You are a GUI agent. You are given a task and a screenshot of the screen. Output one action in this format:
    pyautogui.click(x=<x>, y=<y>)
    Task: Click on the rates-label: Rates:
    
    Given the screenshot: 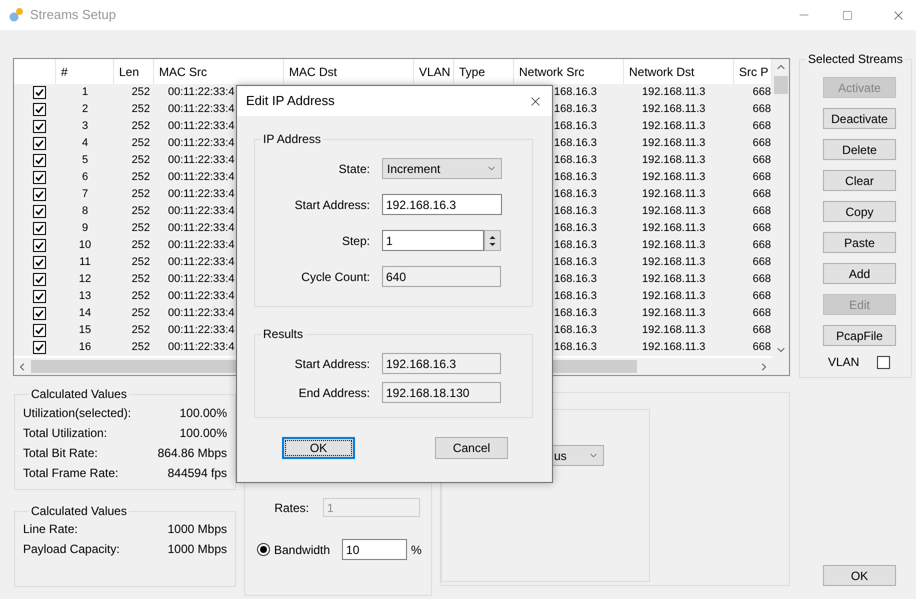 What is the action you would take?
    pyautogui.click(x=291, y=508)
    